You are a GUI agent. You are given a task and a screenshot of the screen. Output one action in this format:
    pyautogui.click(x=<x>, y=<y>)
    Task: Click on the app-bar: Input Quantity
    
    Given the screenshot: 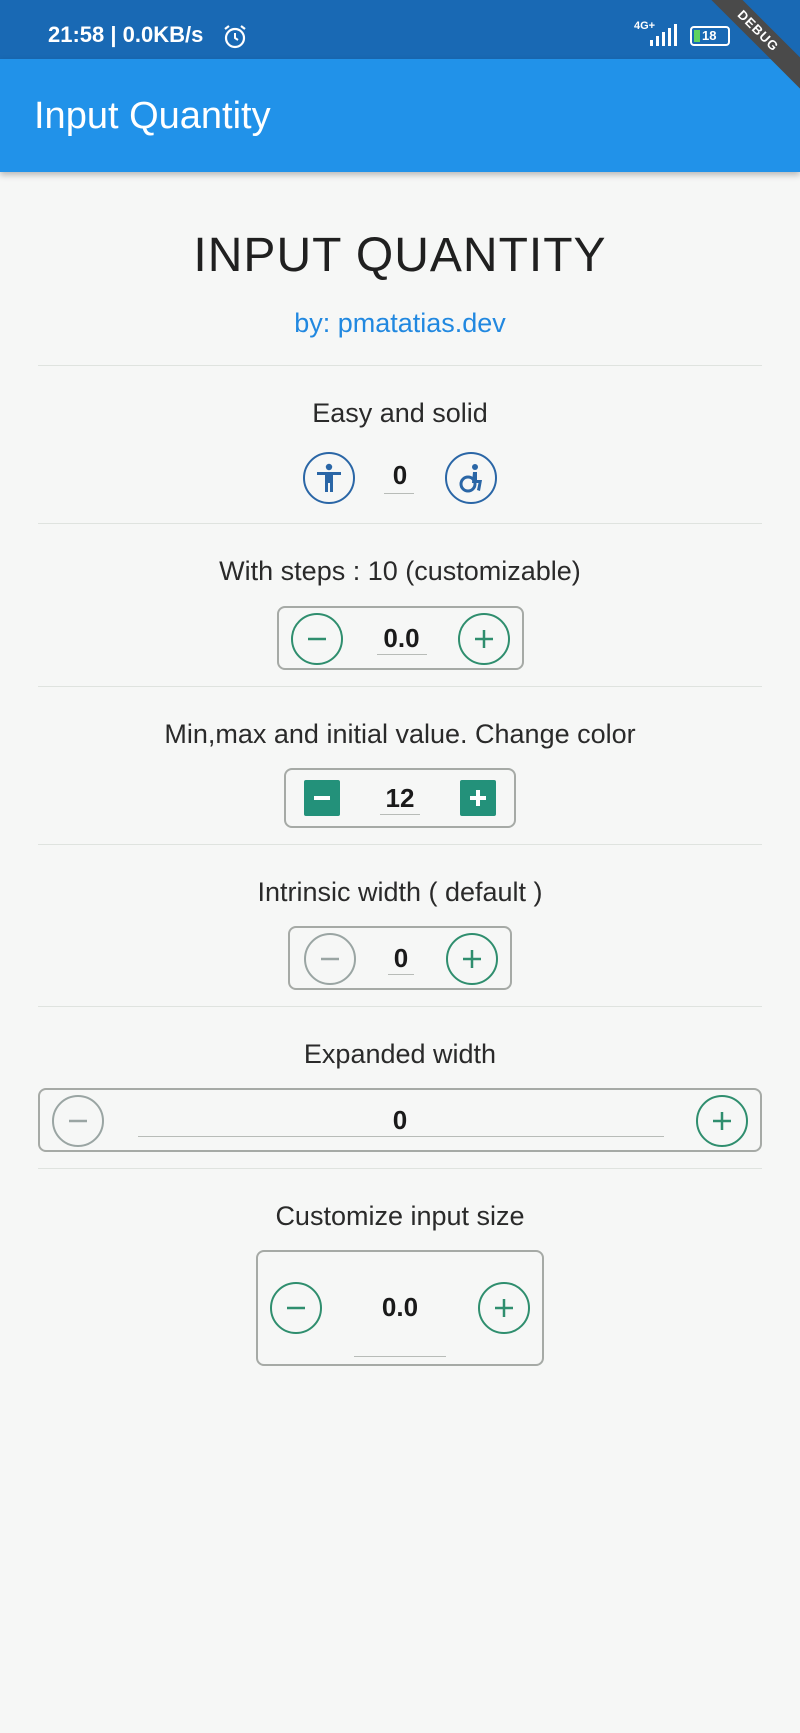 What is the action you would take?
    pyautogui.click(x=400, y=115)
    